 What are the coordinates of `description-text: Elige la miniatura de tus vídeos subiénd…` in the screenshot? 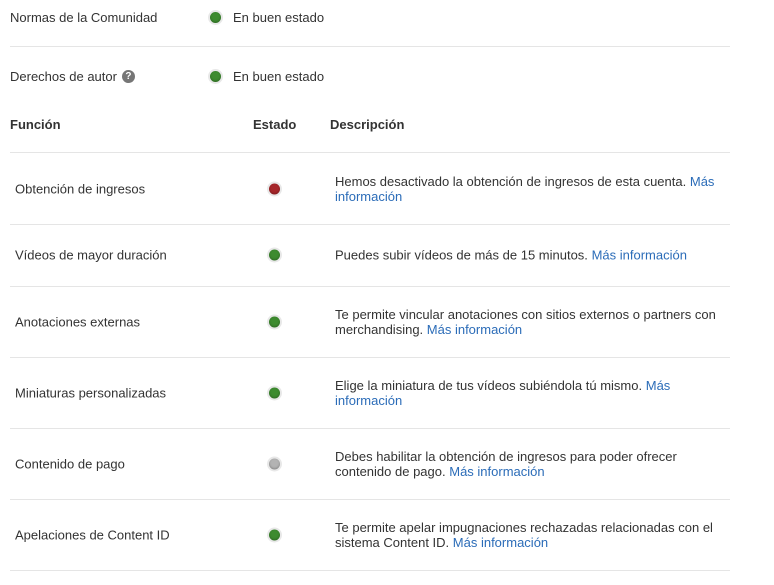 It's located at (489, 385).